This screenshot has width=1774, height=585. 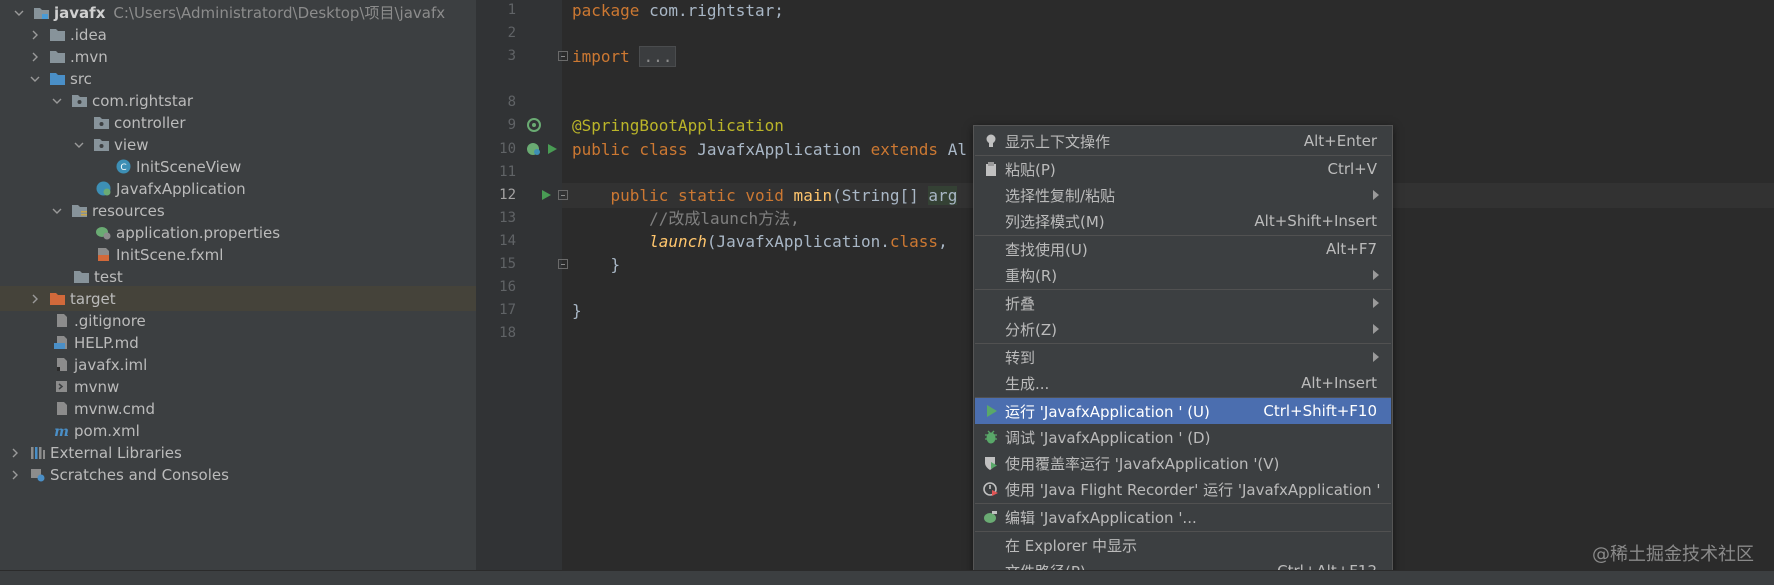 What do you see at coordinates (1340, 141) in the screenshot?
I see `menu-item-shortcut: Alt+Enter` at bounding box center [1340, 141].